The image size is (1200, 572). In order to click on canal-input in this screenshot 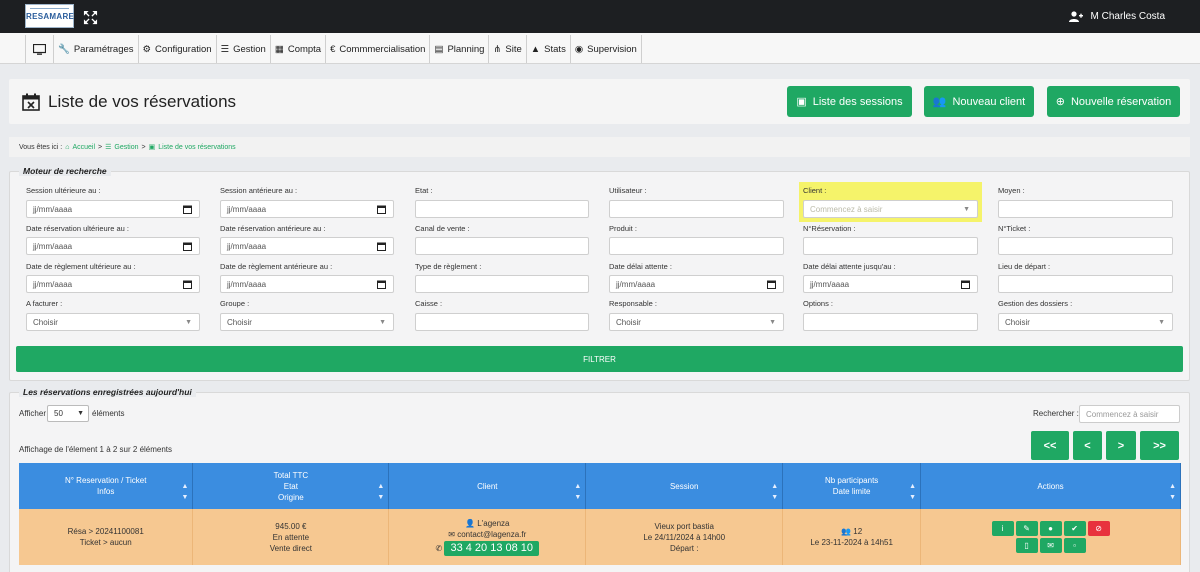, I will do `click(502, 246)`.